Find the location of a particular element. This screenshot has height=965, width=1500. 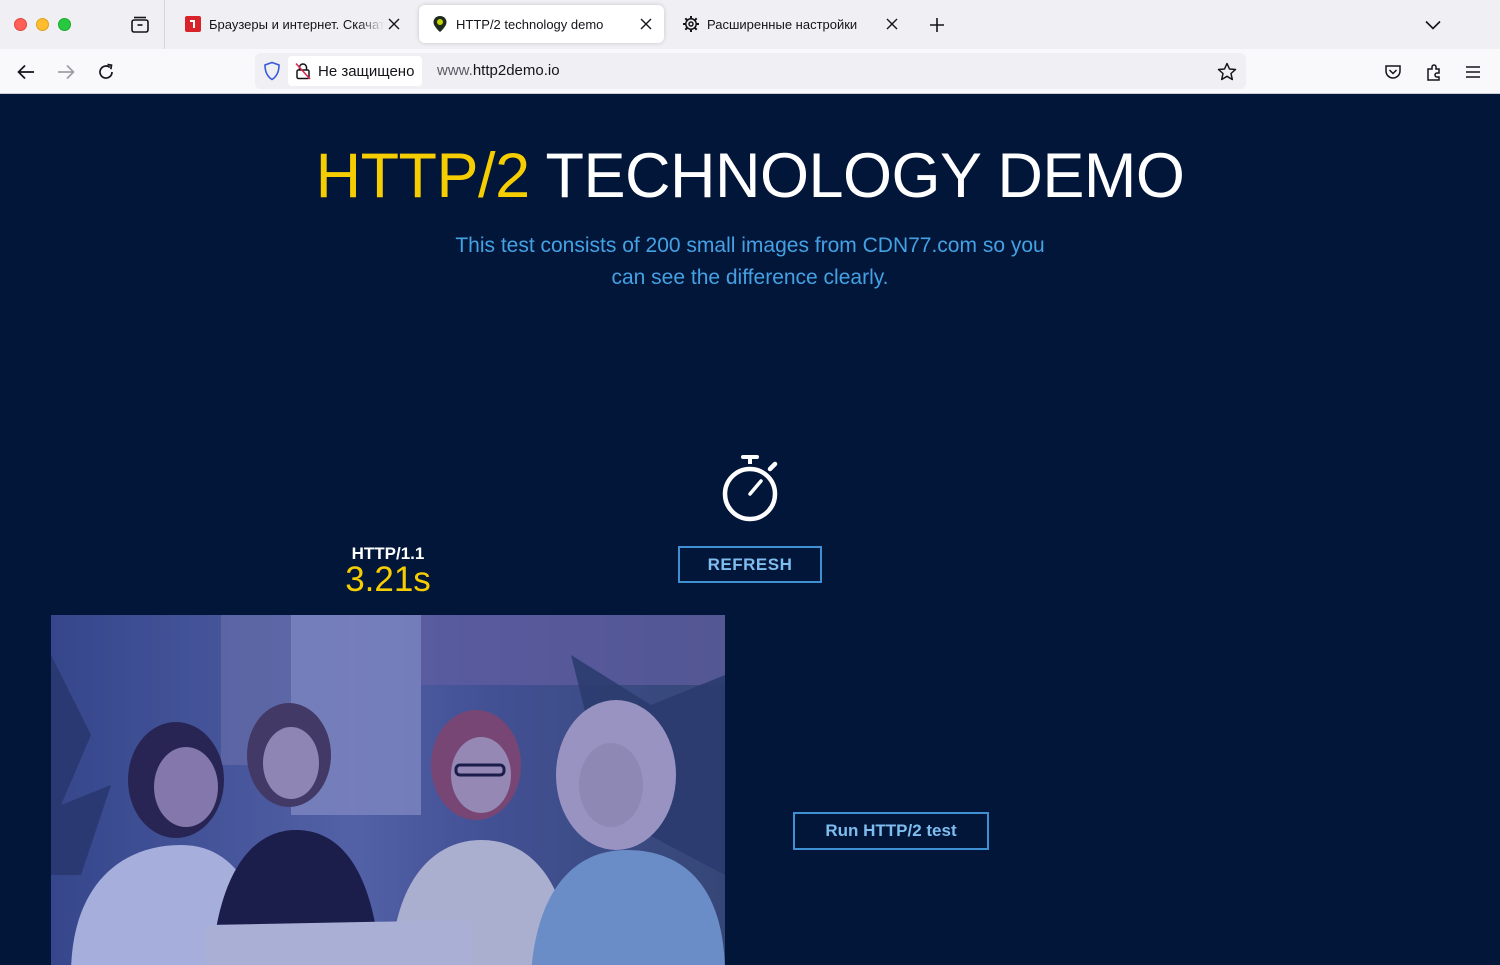

url-prefix: www. is located at coordinates (455, 70).